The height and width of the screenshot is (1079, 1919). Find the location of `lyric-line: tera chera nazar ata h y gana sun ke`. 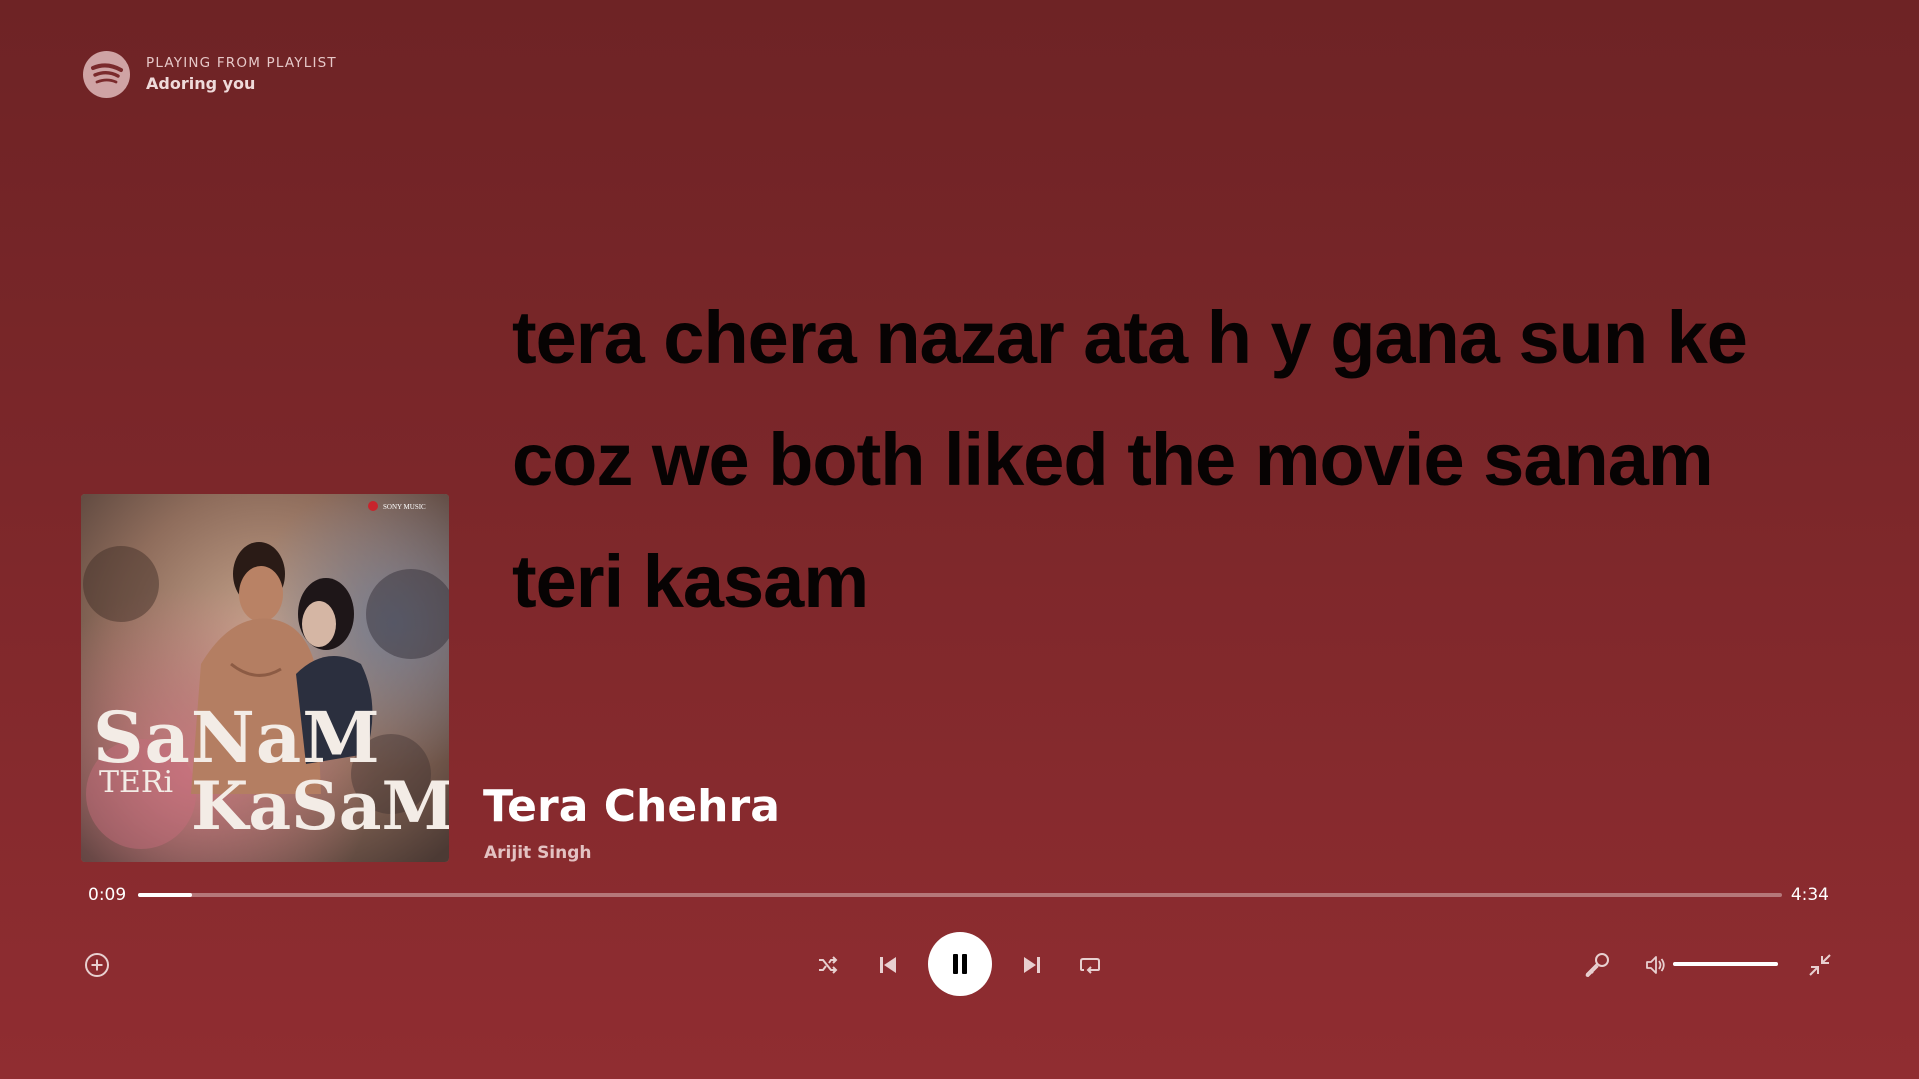

lyric-line: tera chera nazar ata h y gana sun ke is located at coordinates (1182, 338).